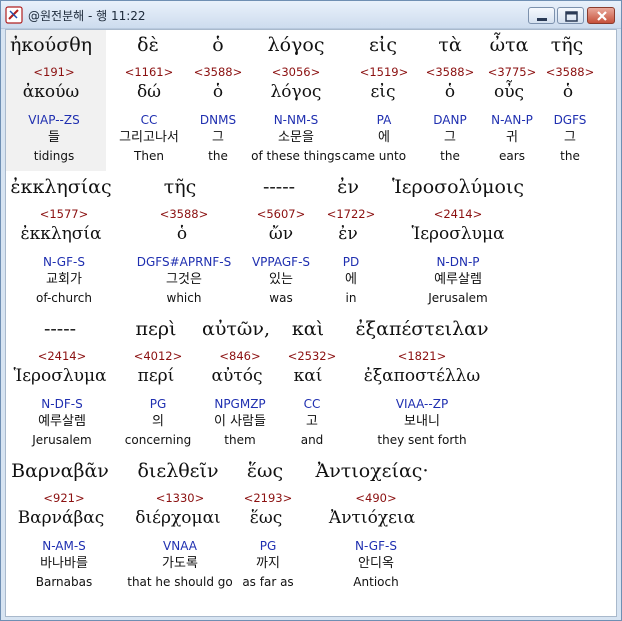 The image size is (622, 621). Describe the element at coordinates (266, 518) in the screenshot. I see `lemma: ἕως` at that location.